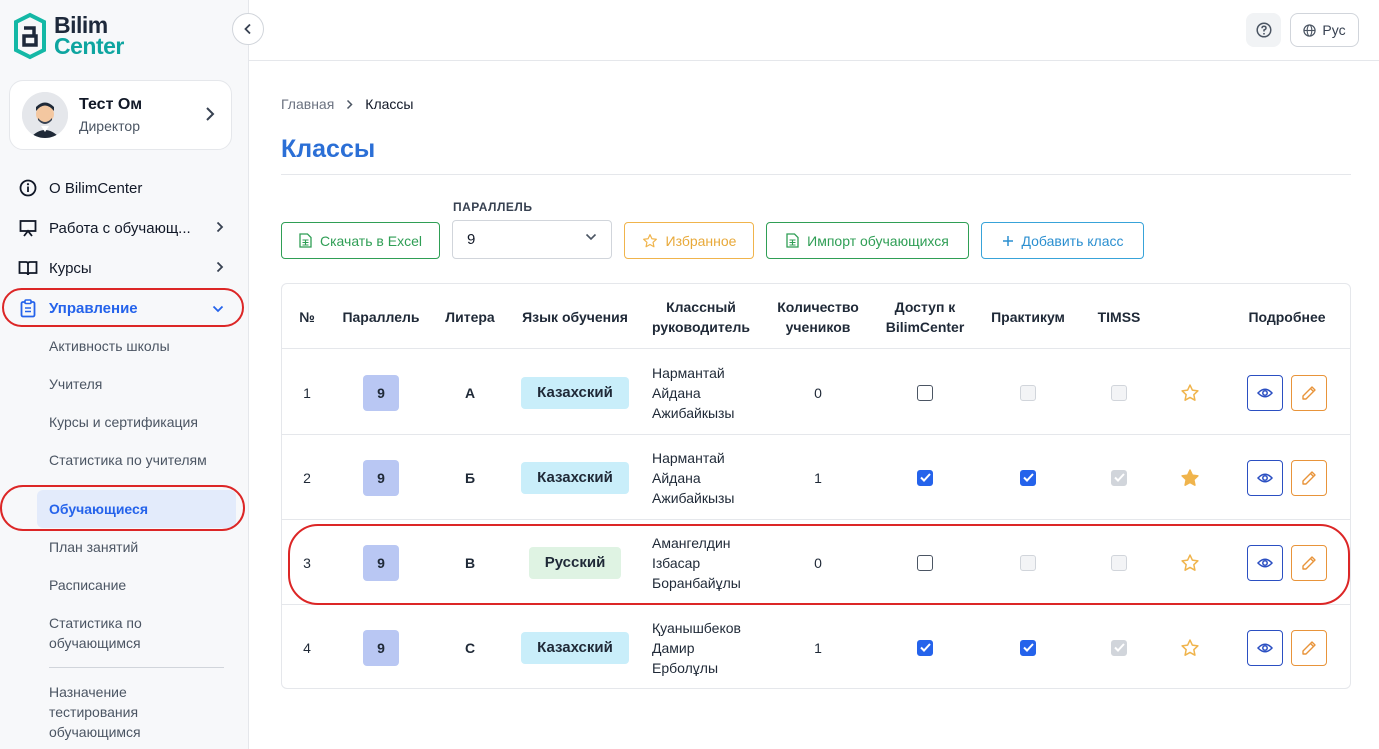 Image resolution: width=1379 pixels, height=749 pixels. What do you see at coordinates (28, 268) in the screenshot?
I see `book-open-icon` at bounding box center [28, 268].